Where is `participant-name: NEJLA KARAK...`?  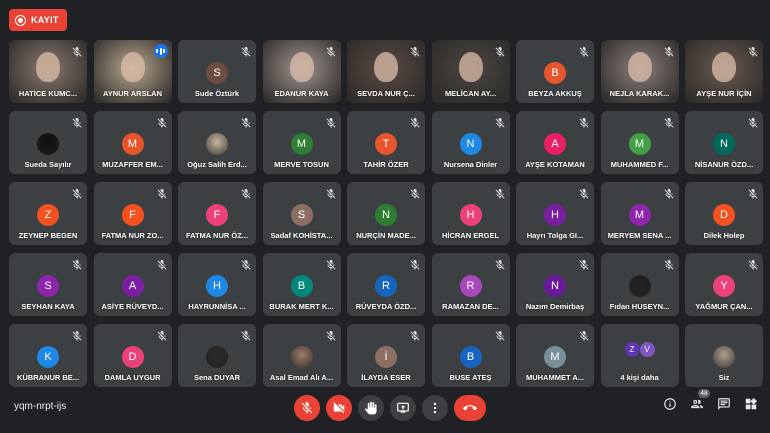 participant-name: NEJLA KARAK... is located at coordinates (639, 93).